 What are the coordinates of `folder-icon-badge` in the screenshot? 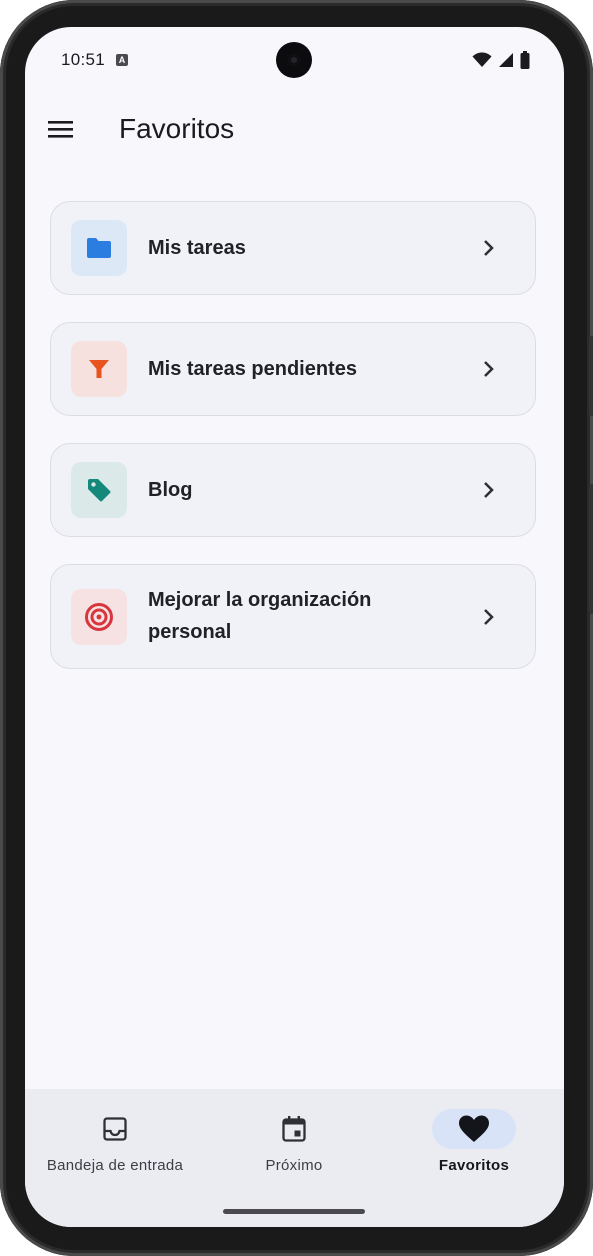 It's located at (99, 248).